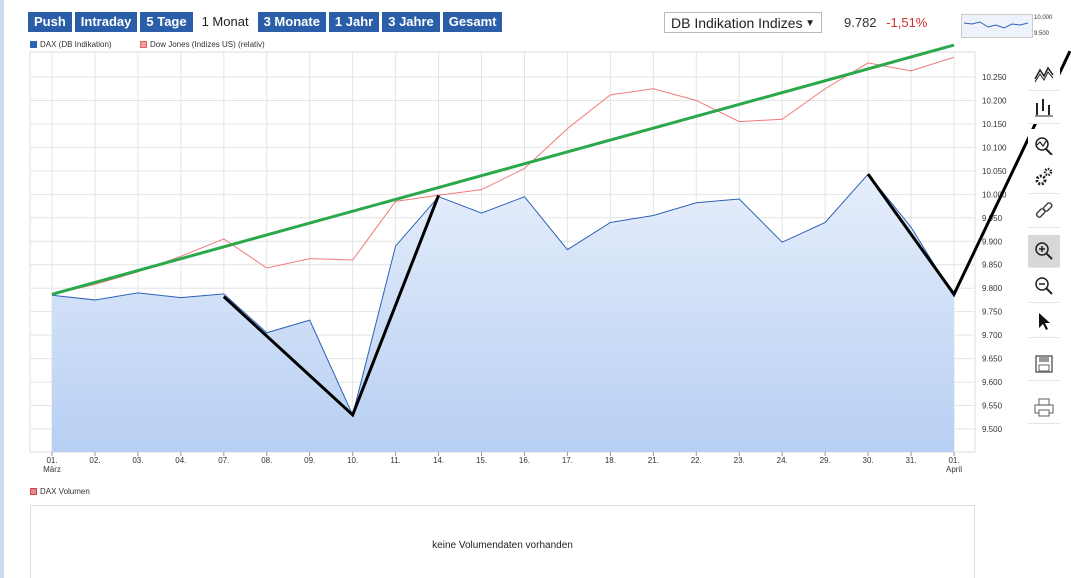 The image size is (1071, 578). I want to click on x-tick-label: 21., so click(653, 460).